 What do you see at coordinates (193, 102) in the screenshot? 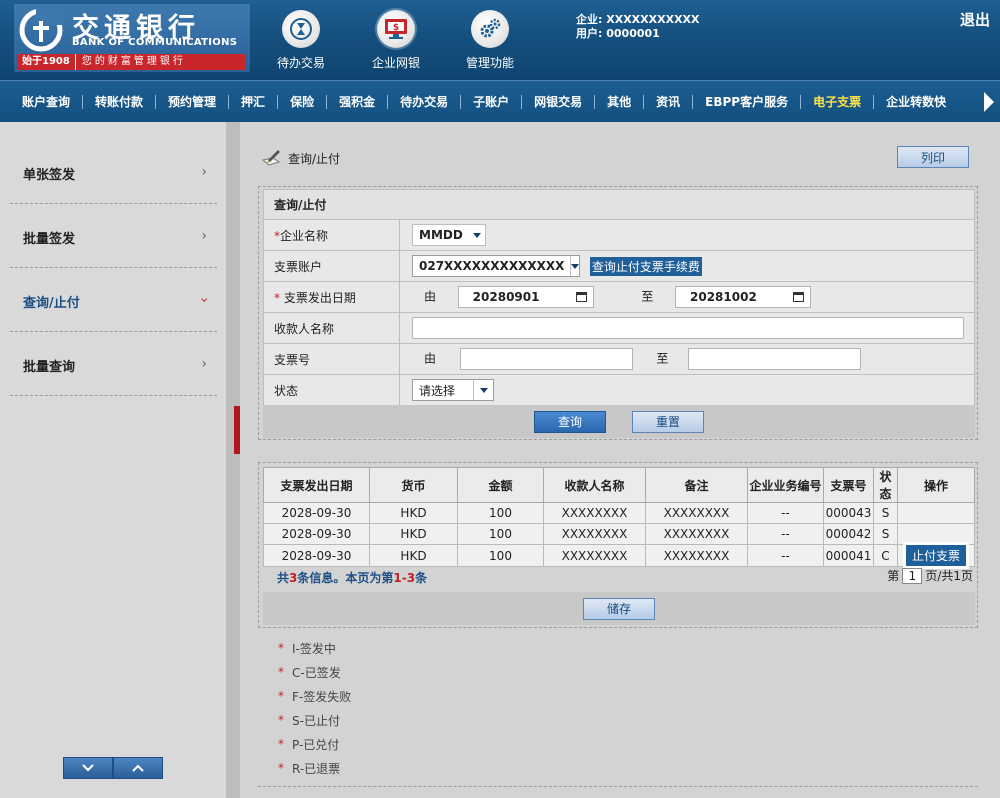
I see `nav-item-scheduled: 预约管理` at bounding box center [193, 102].